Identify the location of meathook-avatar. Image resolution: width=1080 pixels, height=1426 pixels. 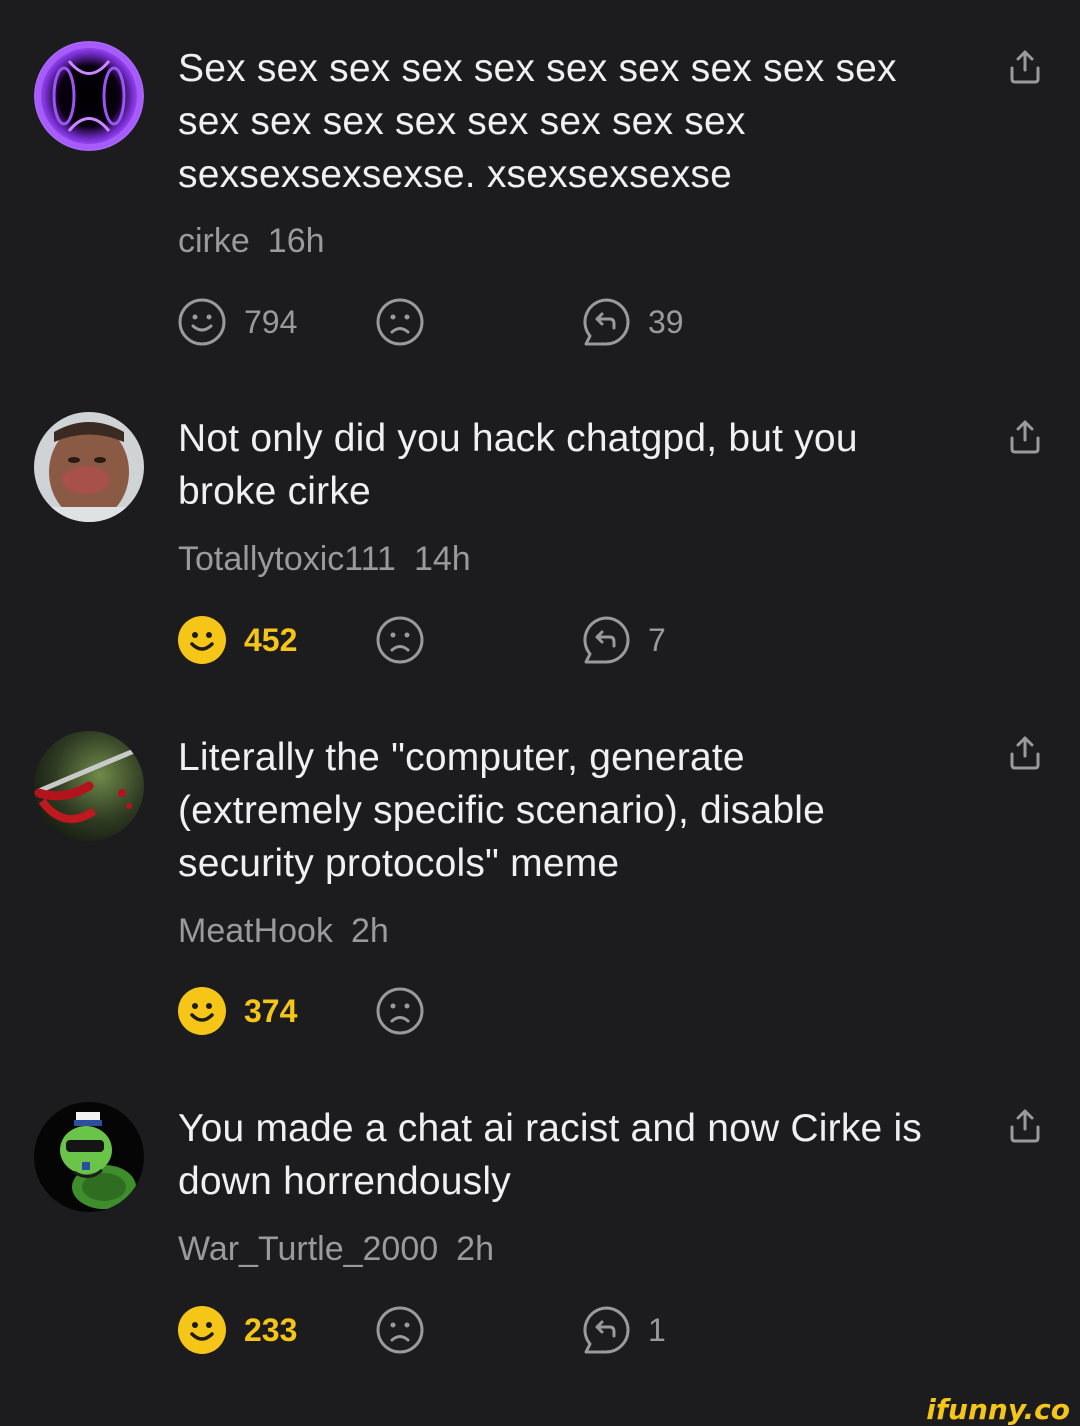
(89, 786).